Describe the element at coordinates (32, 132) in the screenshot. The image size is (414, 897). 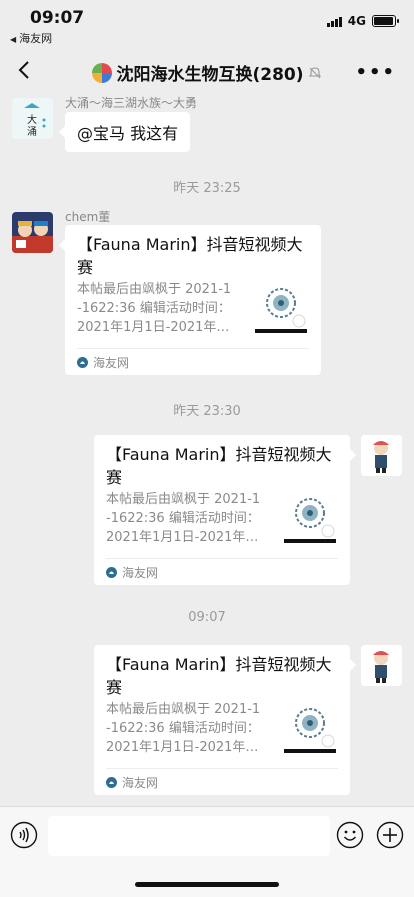
I see `svg-text: 涌` at that location.